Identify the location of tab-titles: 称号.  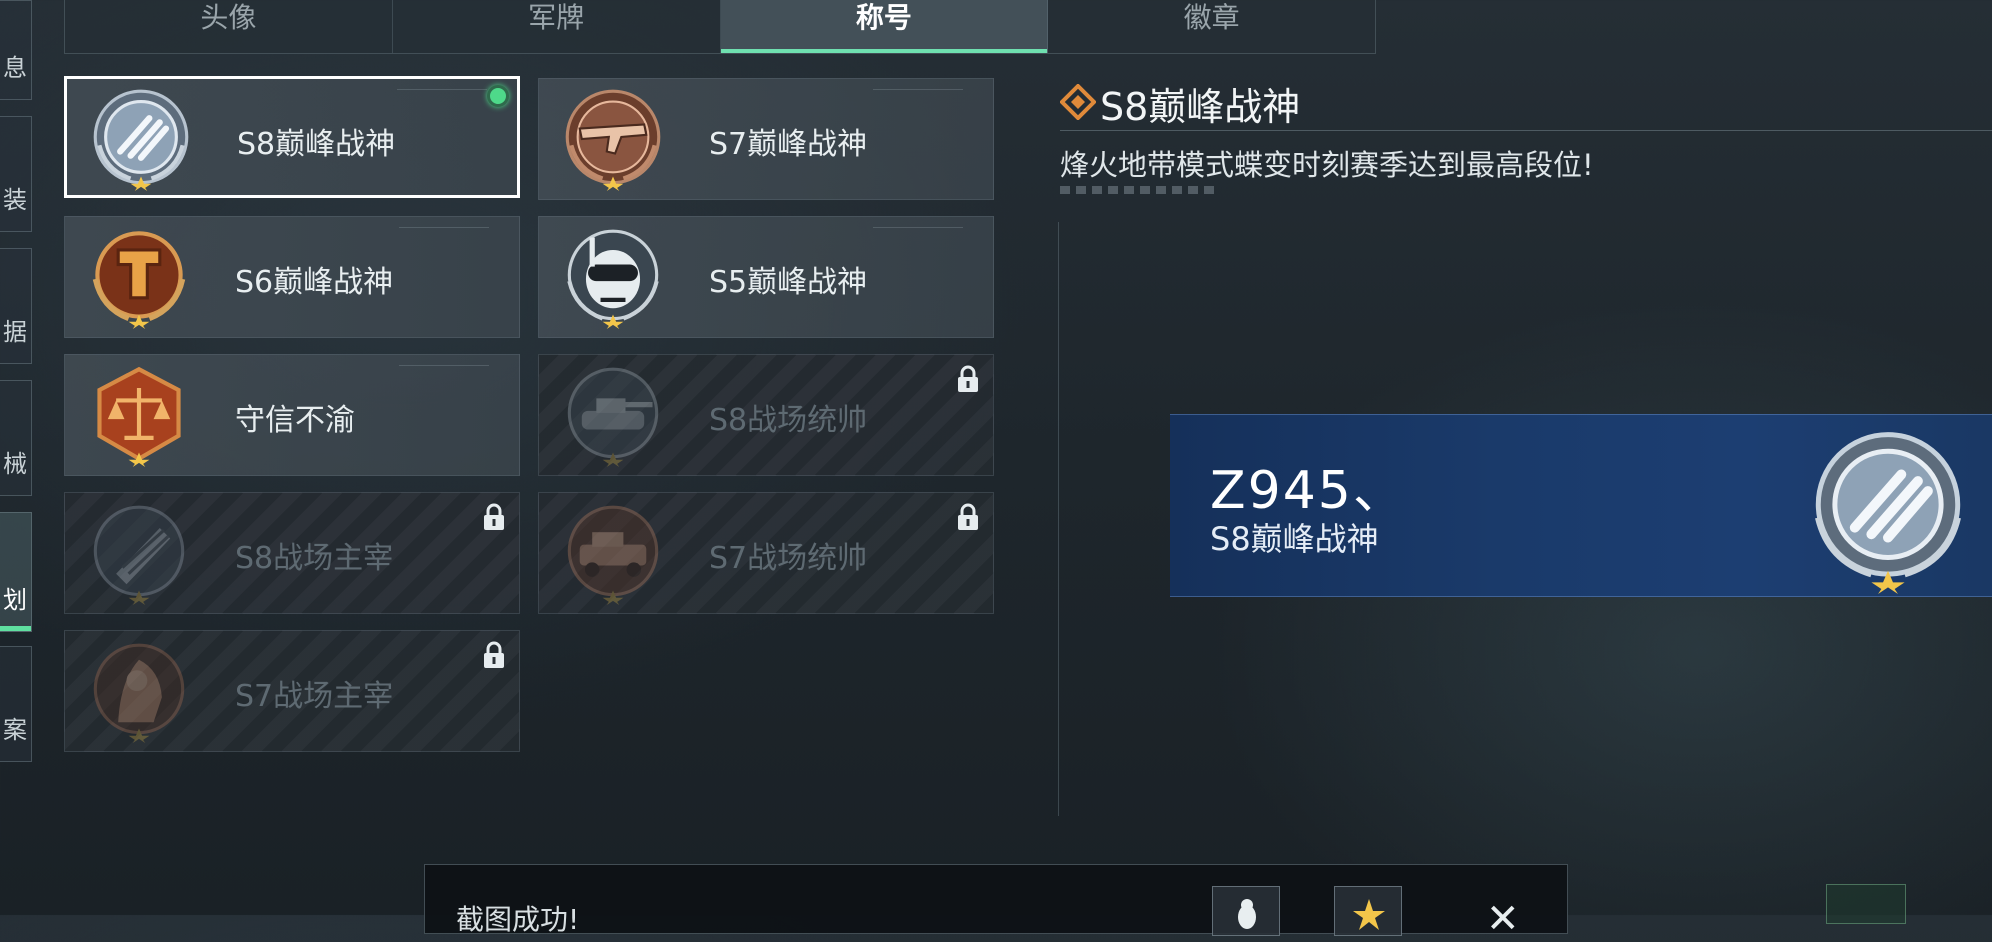
(884, 26).